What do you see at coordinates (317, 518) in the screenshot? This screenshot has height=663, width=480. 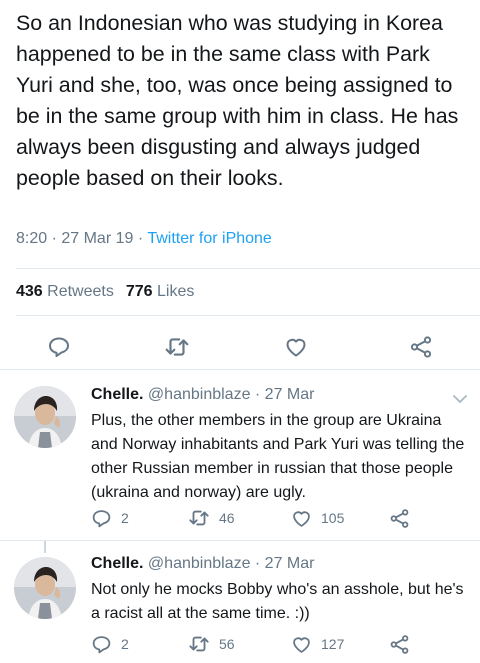 I see `reply-like-button: 105` at bounding box center [317, 518].